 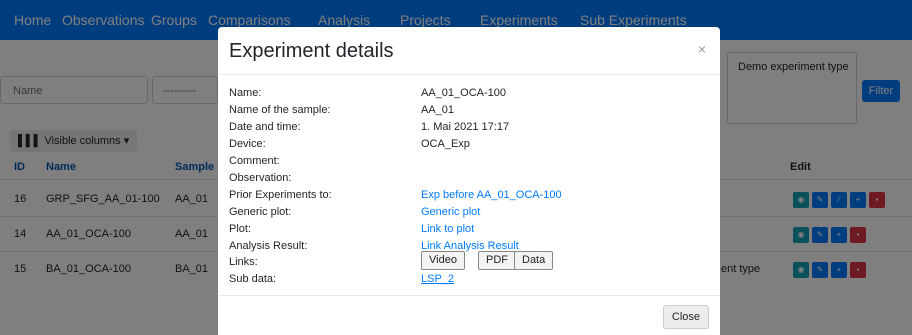 What do you see at coordinates (437, 279) in the screenshot?
I see `sub-data-link: LSP_2` at bounding box center [437, 279].